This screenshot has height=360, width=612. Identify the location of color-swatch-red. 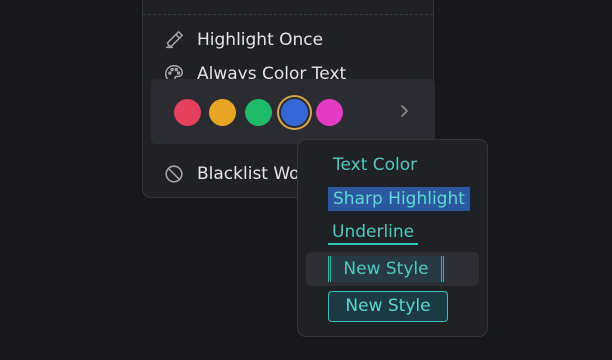
(187, 112).